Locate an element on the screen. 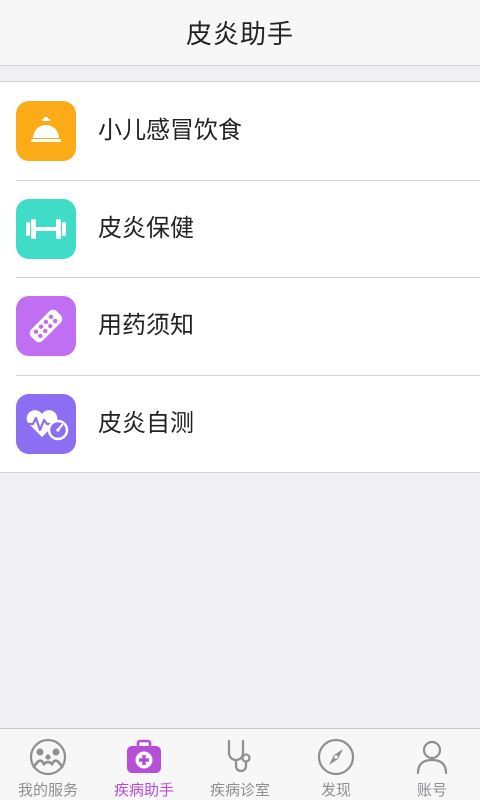 The height and width of the screenshot is (800, 480). menu-item-dermatitis-care: 皮炎保健 is located at coordinates (240, 228).